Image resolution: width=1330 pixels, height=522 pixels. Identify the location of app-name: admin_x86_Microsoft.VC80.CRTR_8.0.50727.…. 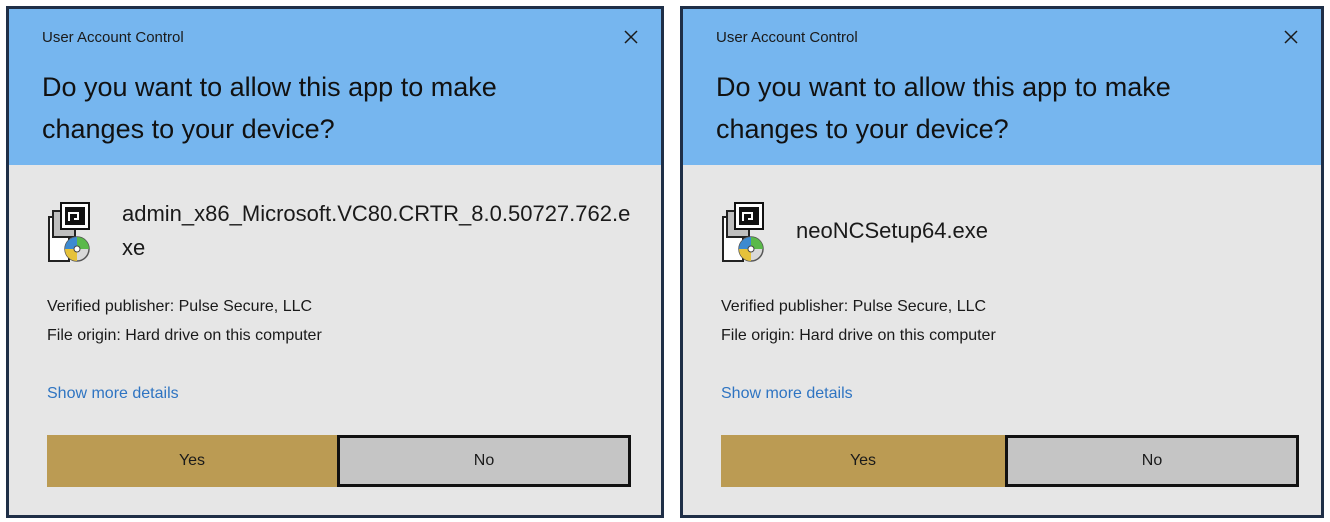
(376, 230).